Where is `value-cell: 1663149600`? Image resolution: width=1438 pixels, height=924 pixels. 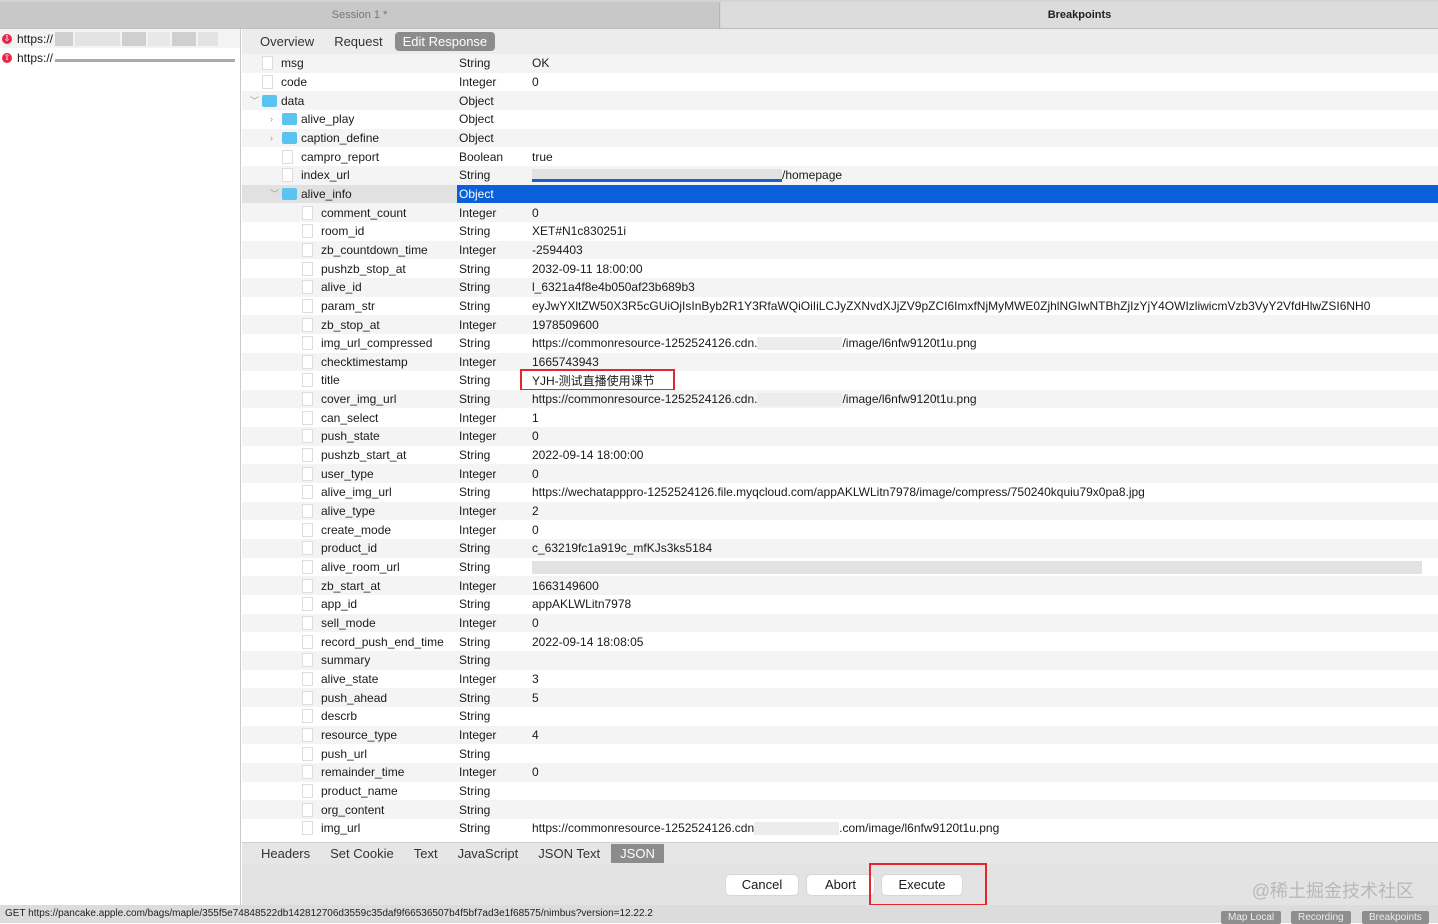 value-cell: 1663149600 is located at coordinates (565, 586).